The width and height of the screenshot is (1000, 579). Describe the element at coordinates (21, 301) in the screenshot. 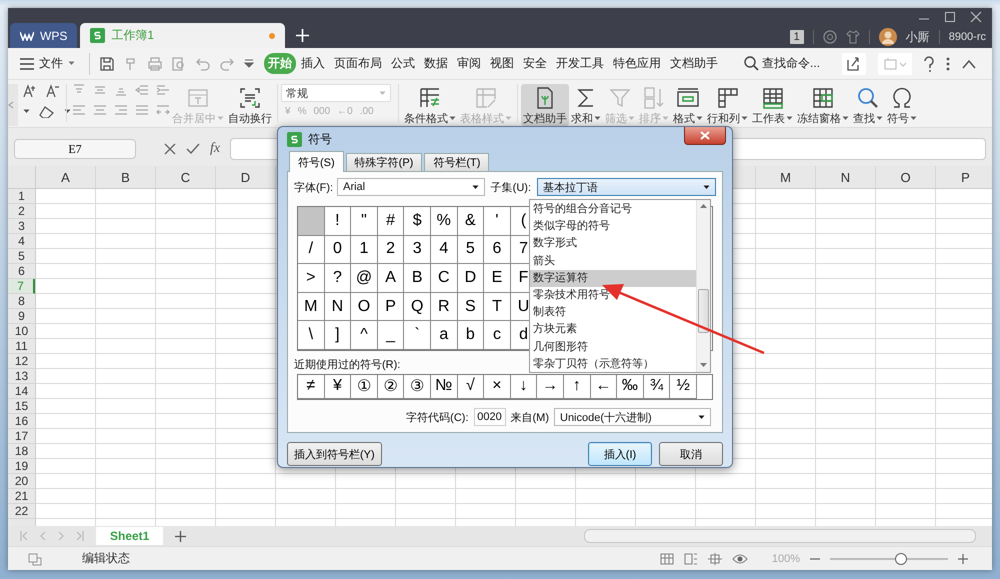

I see `row-header: 8` at that location.